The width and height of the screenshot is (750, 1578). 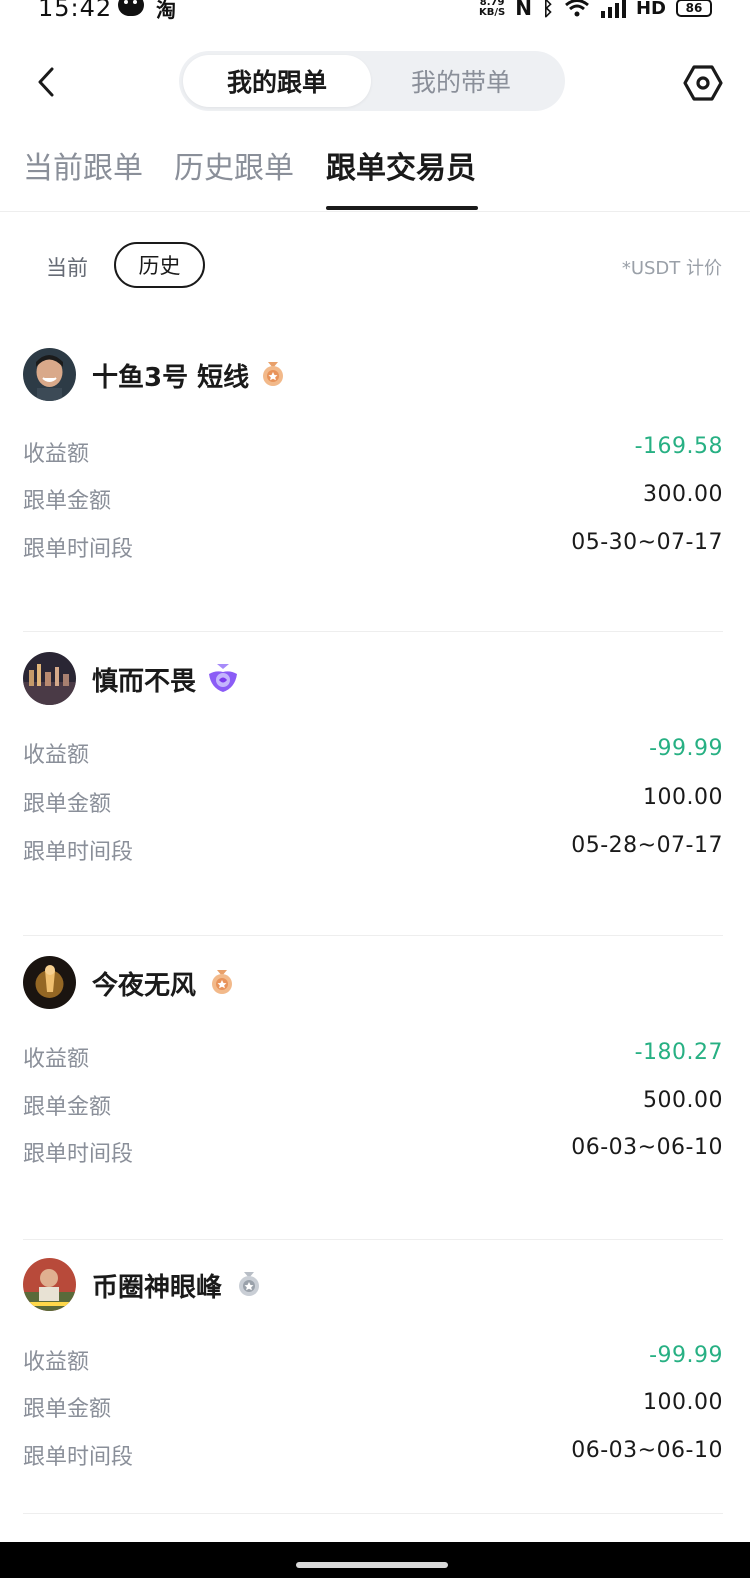 What do you see at coordinates (171, 378) in the screenshot?
I see `trader-name: 十鱼3号 短线` at bounding box center [171, 378].